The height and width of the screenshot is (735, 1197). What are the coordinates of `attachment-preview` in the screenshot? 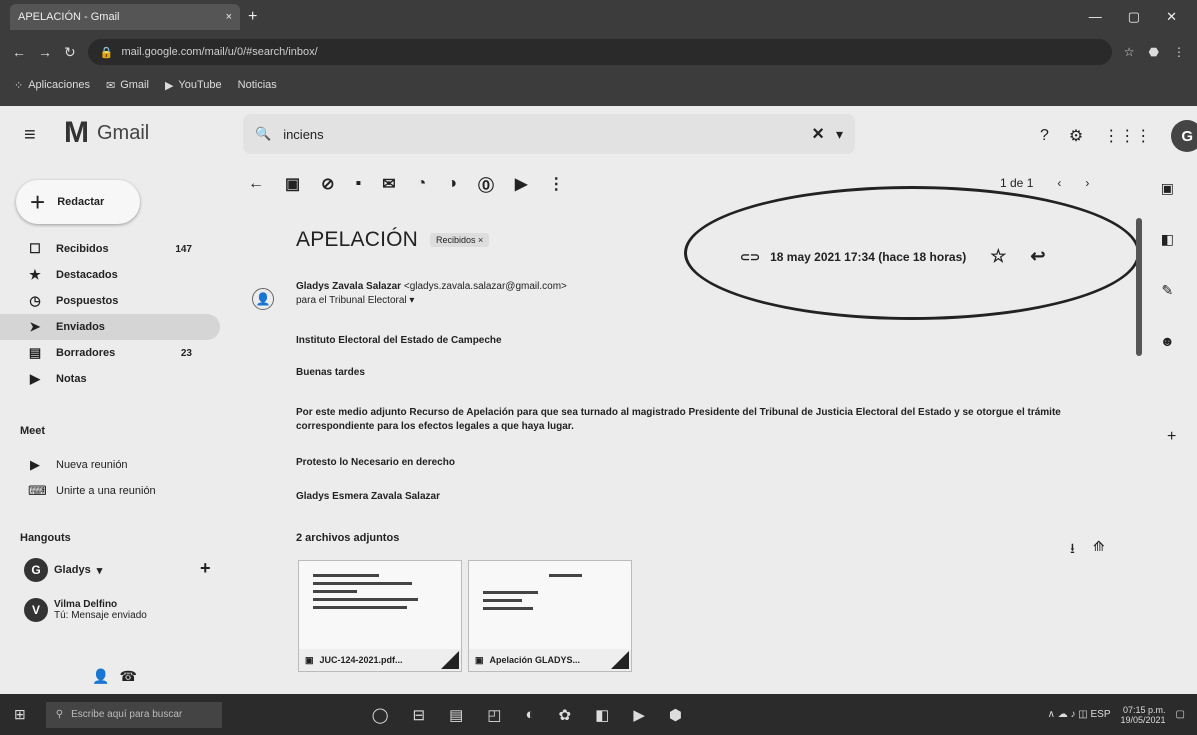 It's located at (538, 604).